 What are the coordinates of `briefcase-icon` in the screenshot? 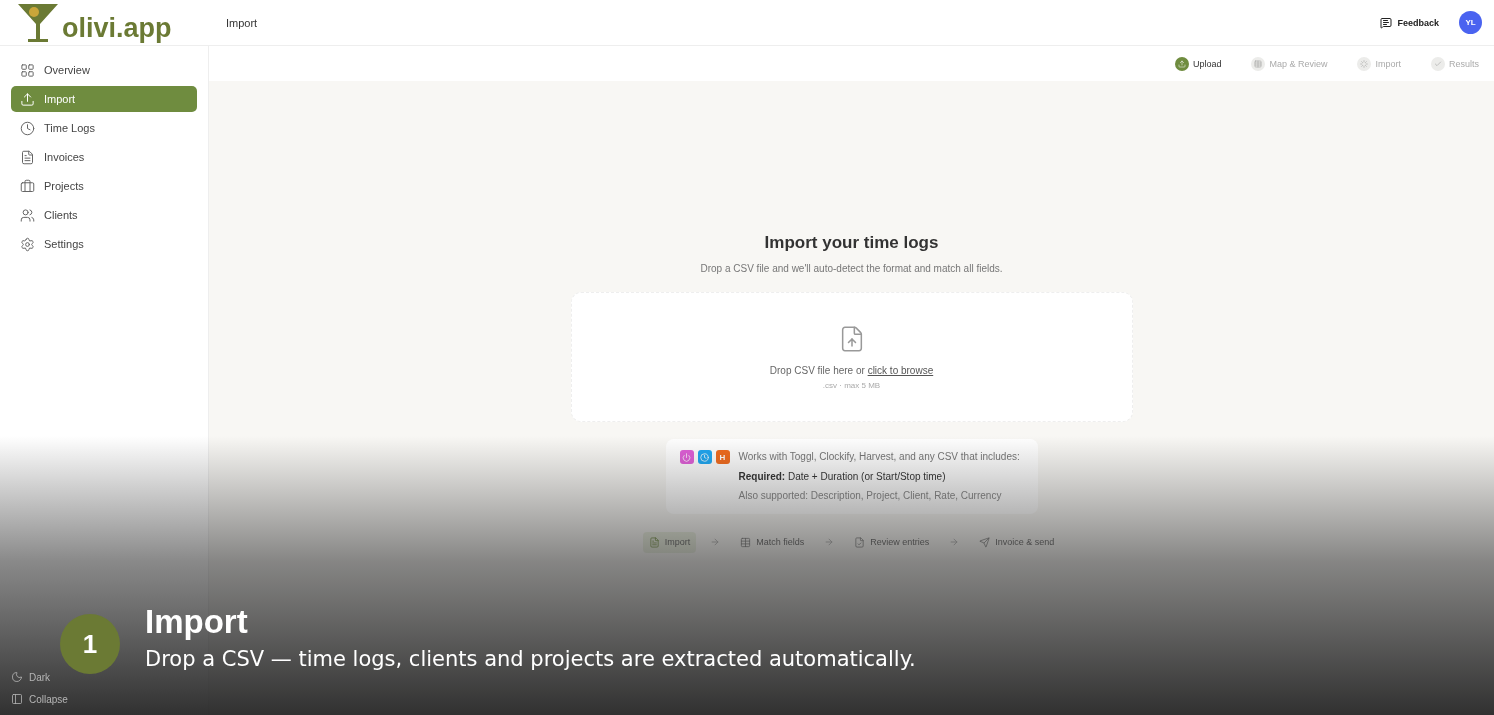 It's located at (27, 186).